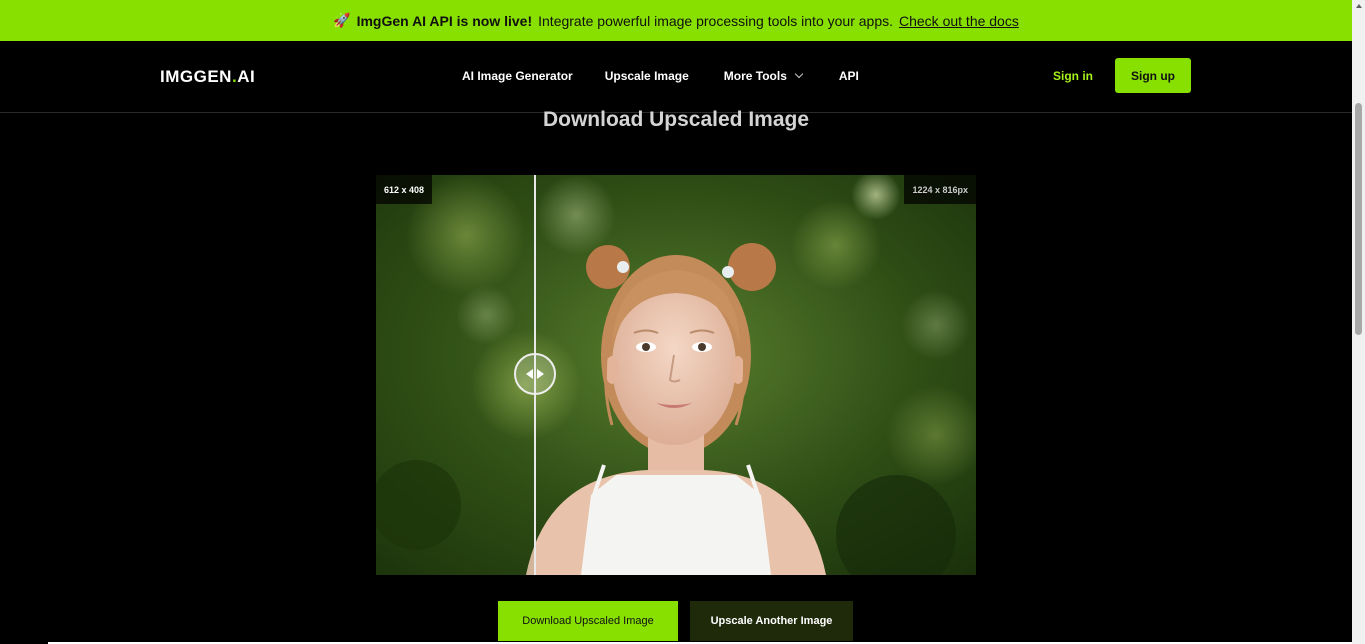  Describe the element at coordinates (540, 374) in the screenshot. I see `arrow-right-icon` at that location.